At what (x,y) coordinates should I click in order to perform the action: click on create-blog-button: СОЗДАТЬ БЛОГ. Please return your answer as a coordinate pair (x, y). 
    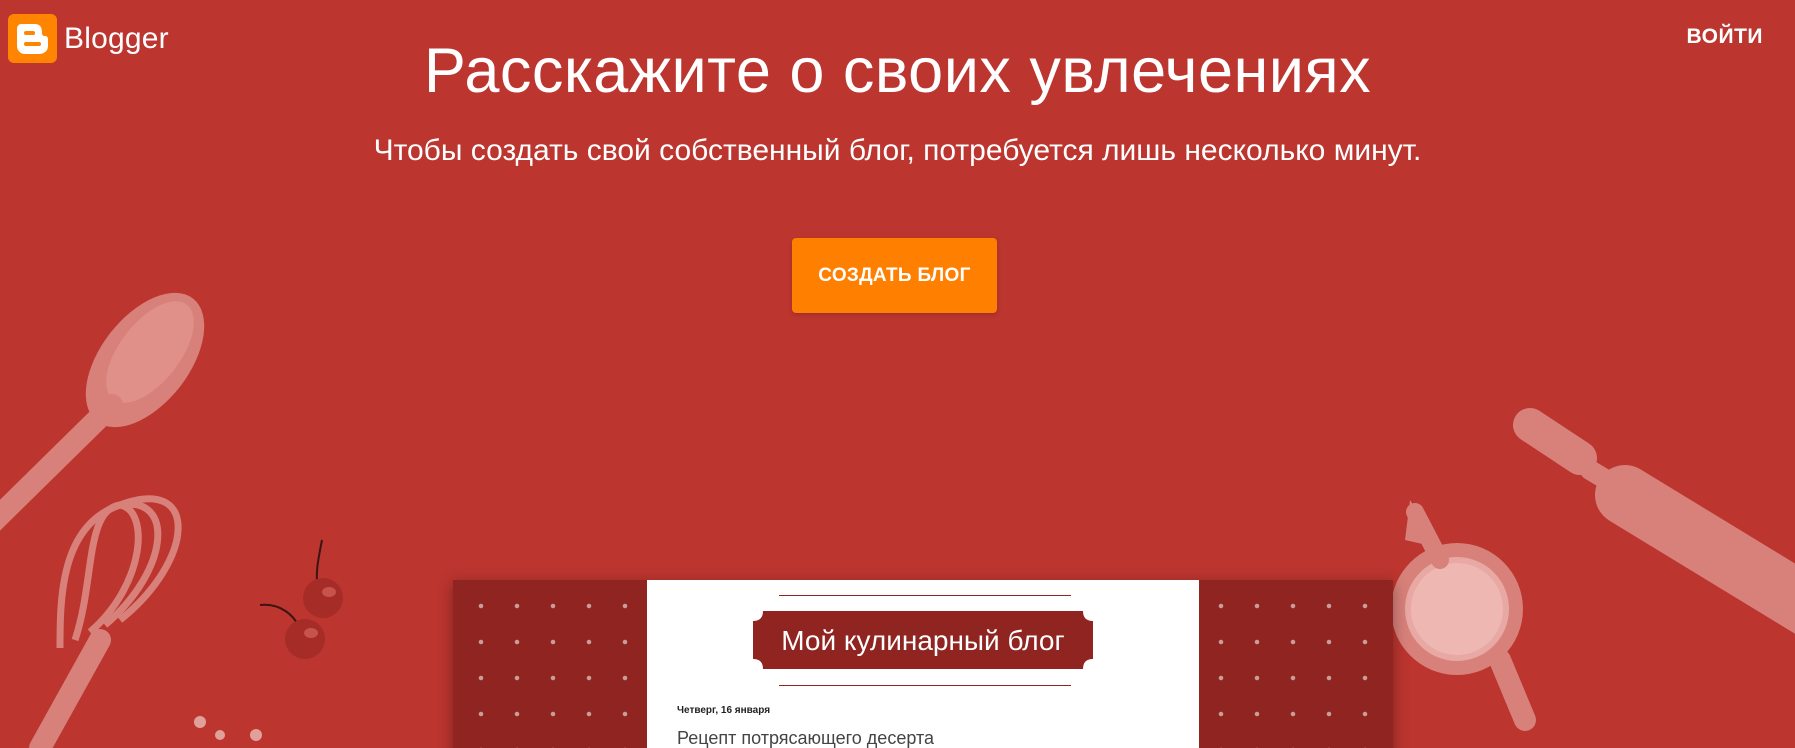
    Looking at the image, I should click on (894, 275).